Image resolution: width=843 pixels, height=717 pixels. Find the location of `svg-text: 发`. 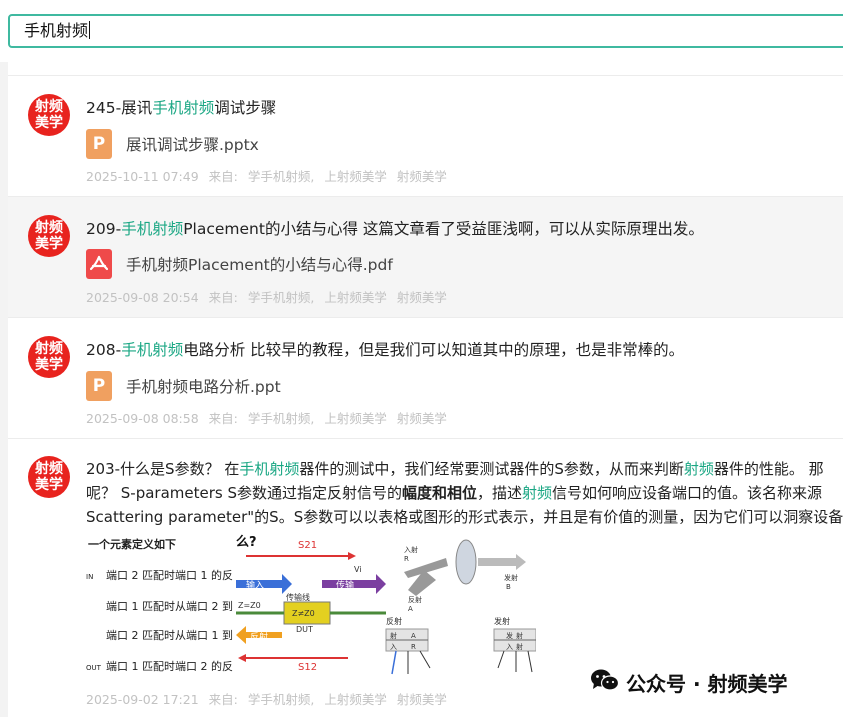

svg-text: 发 is located at coordinates (509, 635).